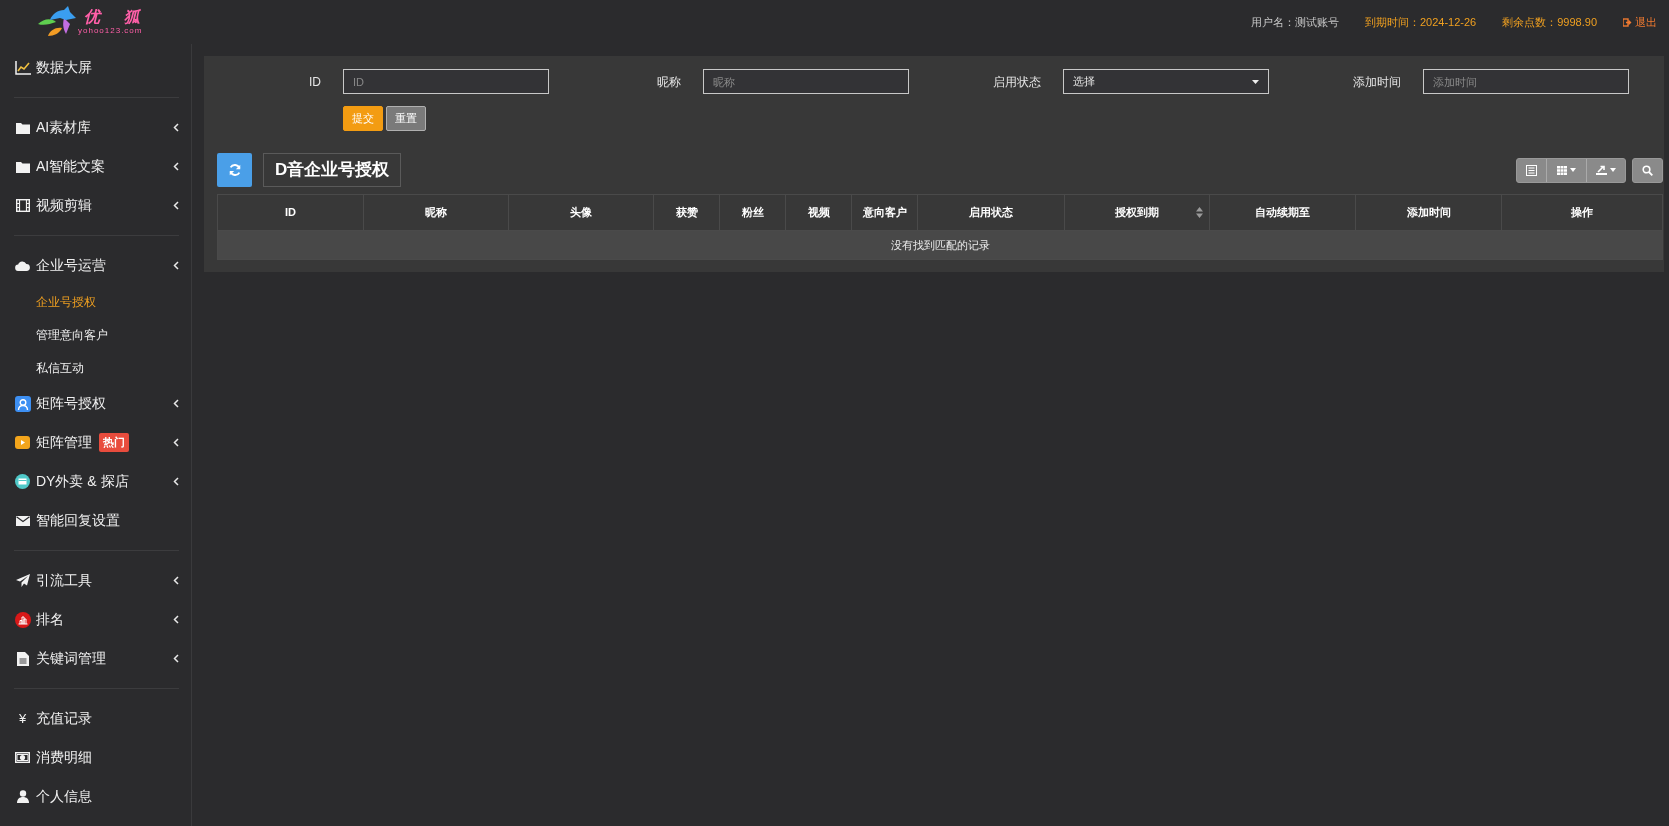 The height and width of the screenshot is (826, 1669). What do you see at coordinates (96, 127) in the screenshot?
I see `sidebar-item: AI素材库` at bounding box center [96, 127].